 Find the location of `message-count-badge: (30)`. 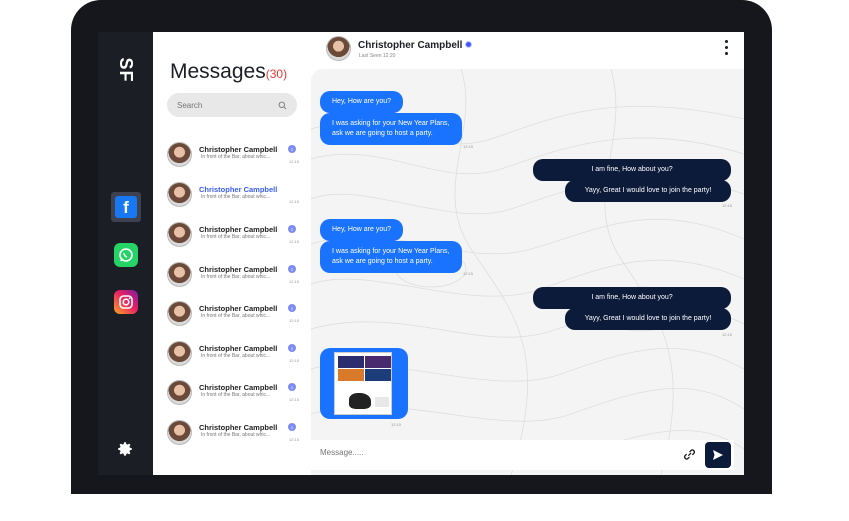

message-count-badge: (30) is located at coordinates (276, 74).